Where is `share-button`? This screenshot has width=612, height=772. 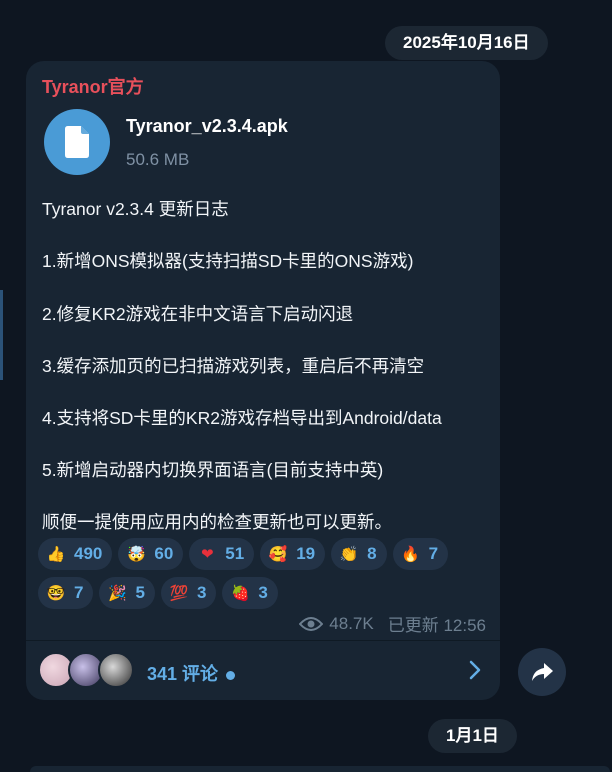 share-button is located at coordinates (542, 672).